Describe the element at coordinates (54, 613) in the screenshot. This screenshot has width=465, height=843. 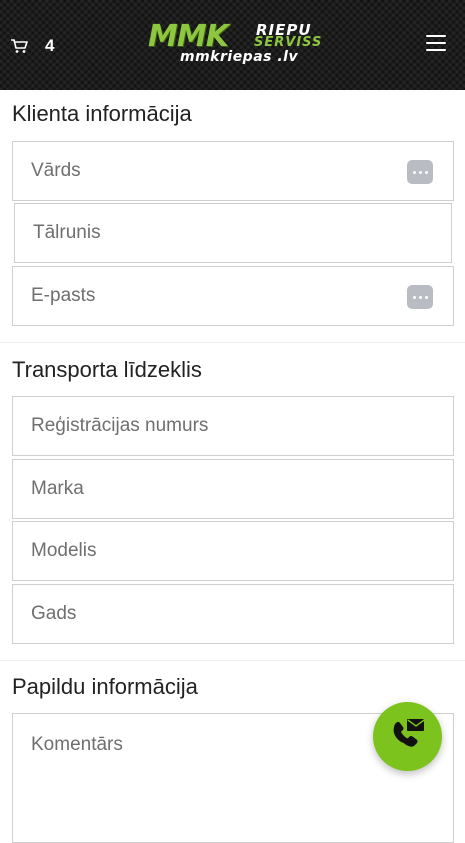
I see `year-placeholder: Gads` at that location.